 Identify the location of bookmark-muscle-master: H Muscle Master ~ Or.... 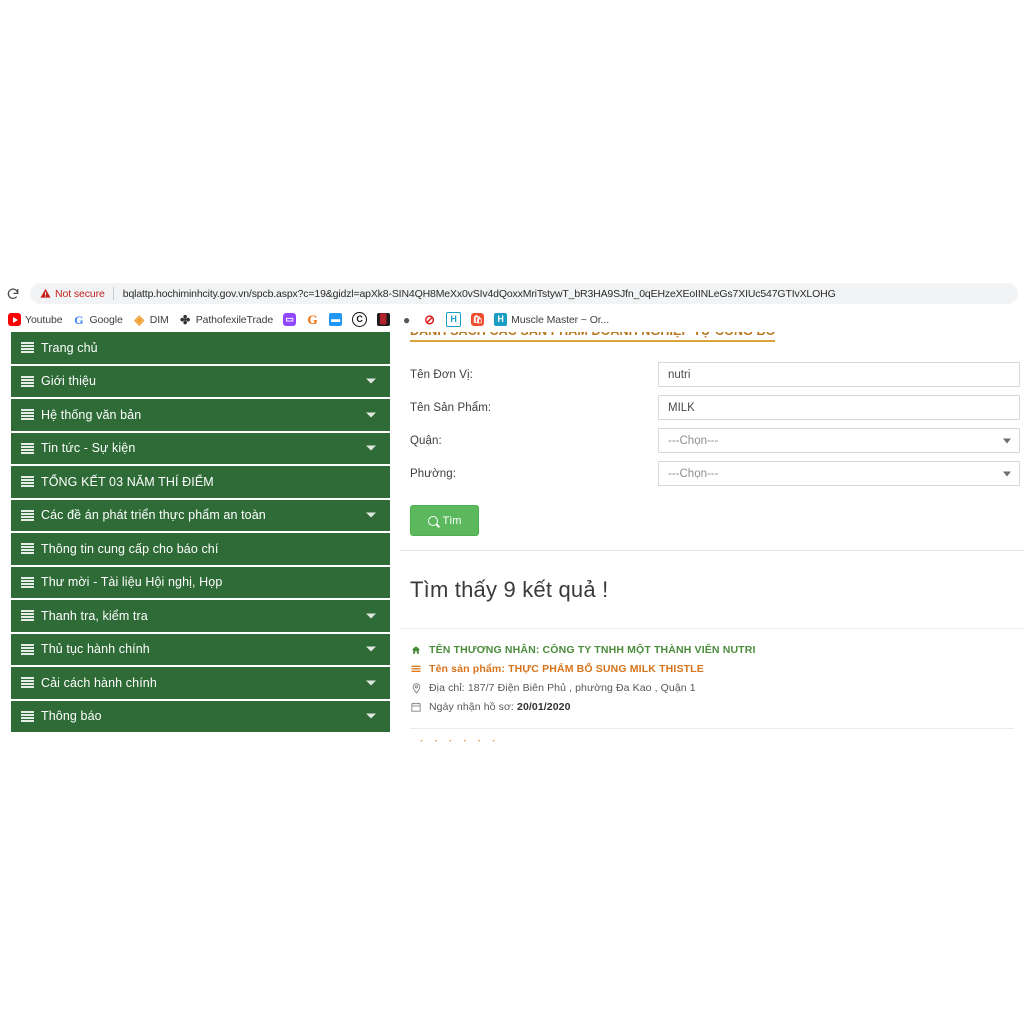
(551, 320).